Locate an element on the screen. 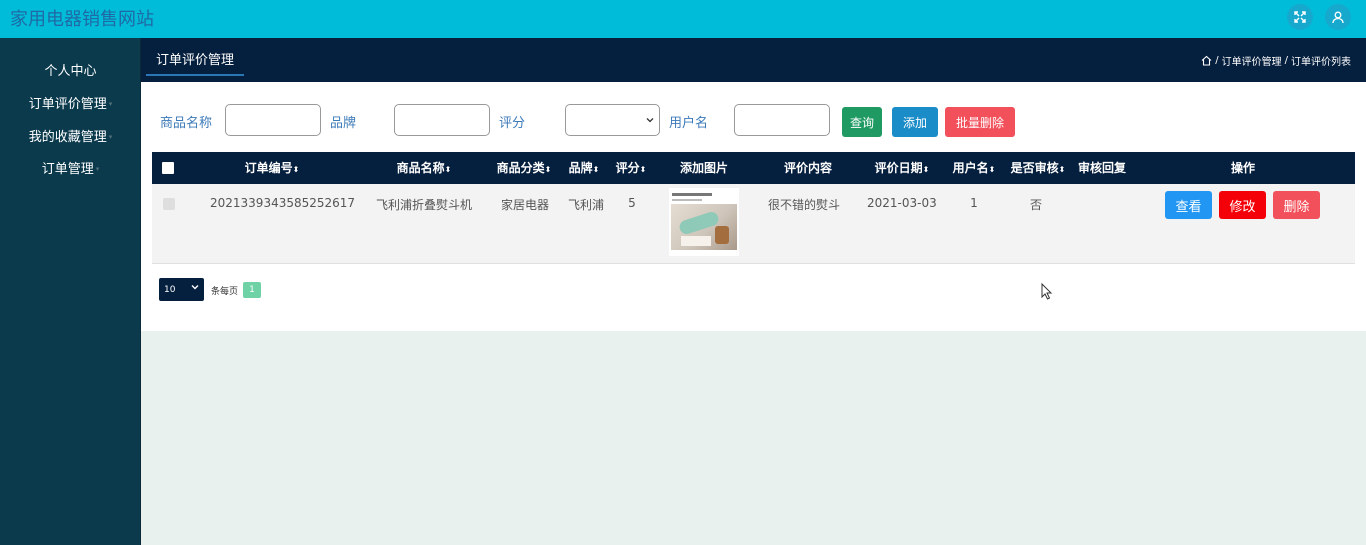 This screenshot has width=1366, height=545. sidebar-item-label: 个人中心 is located at coordinates (70, 71).